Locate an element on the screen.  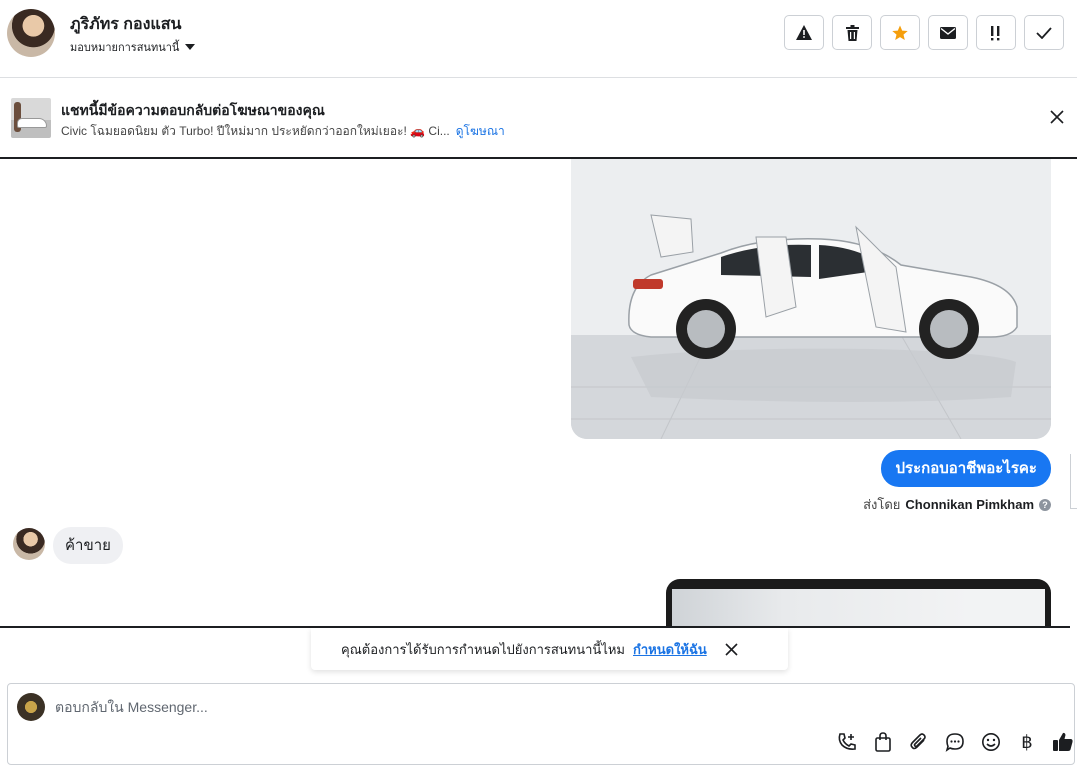
paperclip-icon is located at coordinates (918, 741).